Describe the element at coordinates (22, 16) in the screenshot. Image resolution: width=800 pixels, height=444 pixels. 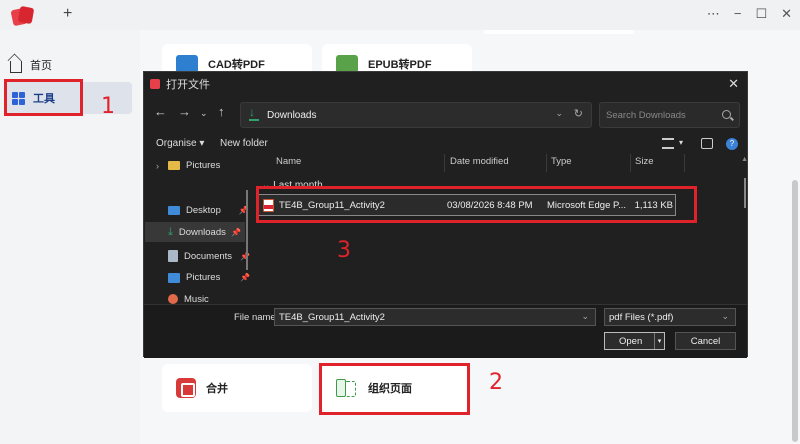
I see `app-logo-icon` at that location.